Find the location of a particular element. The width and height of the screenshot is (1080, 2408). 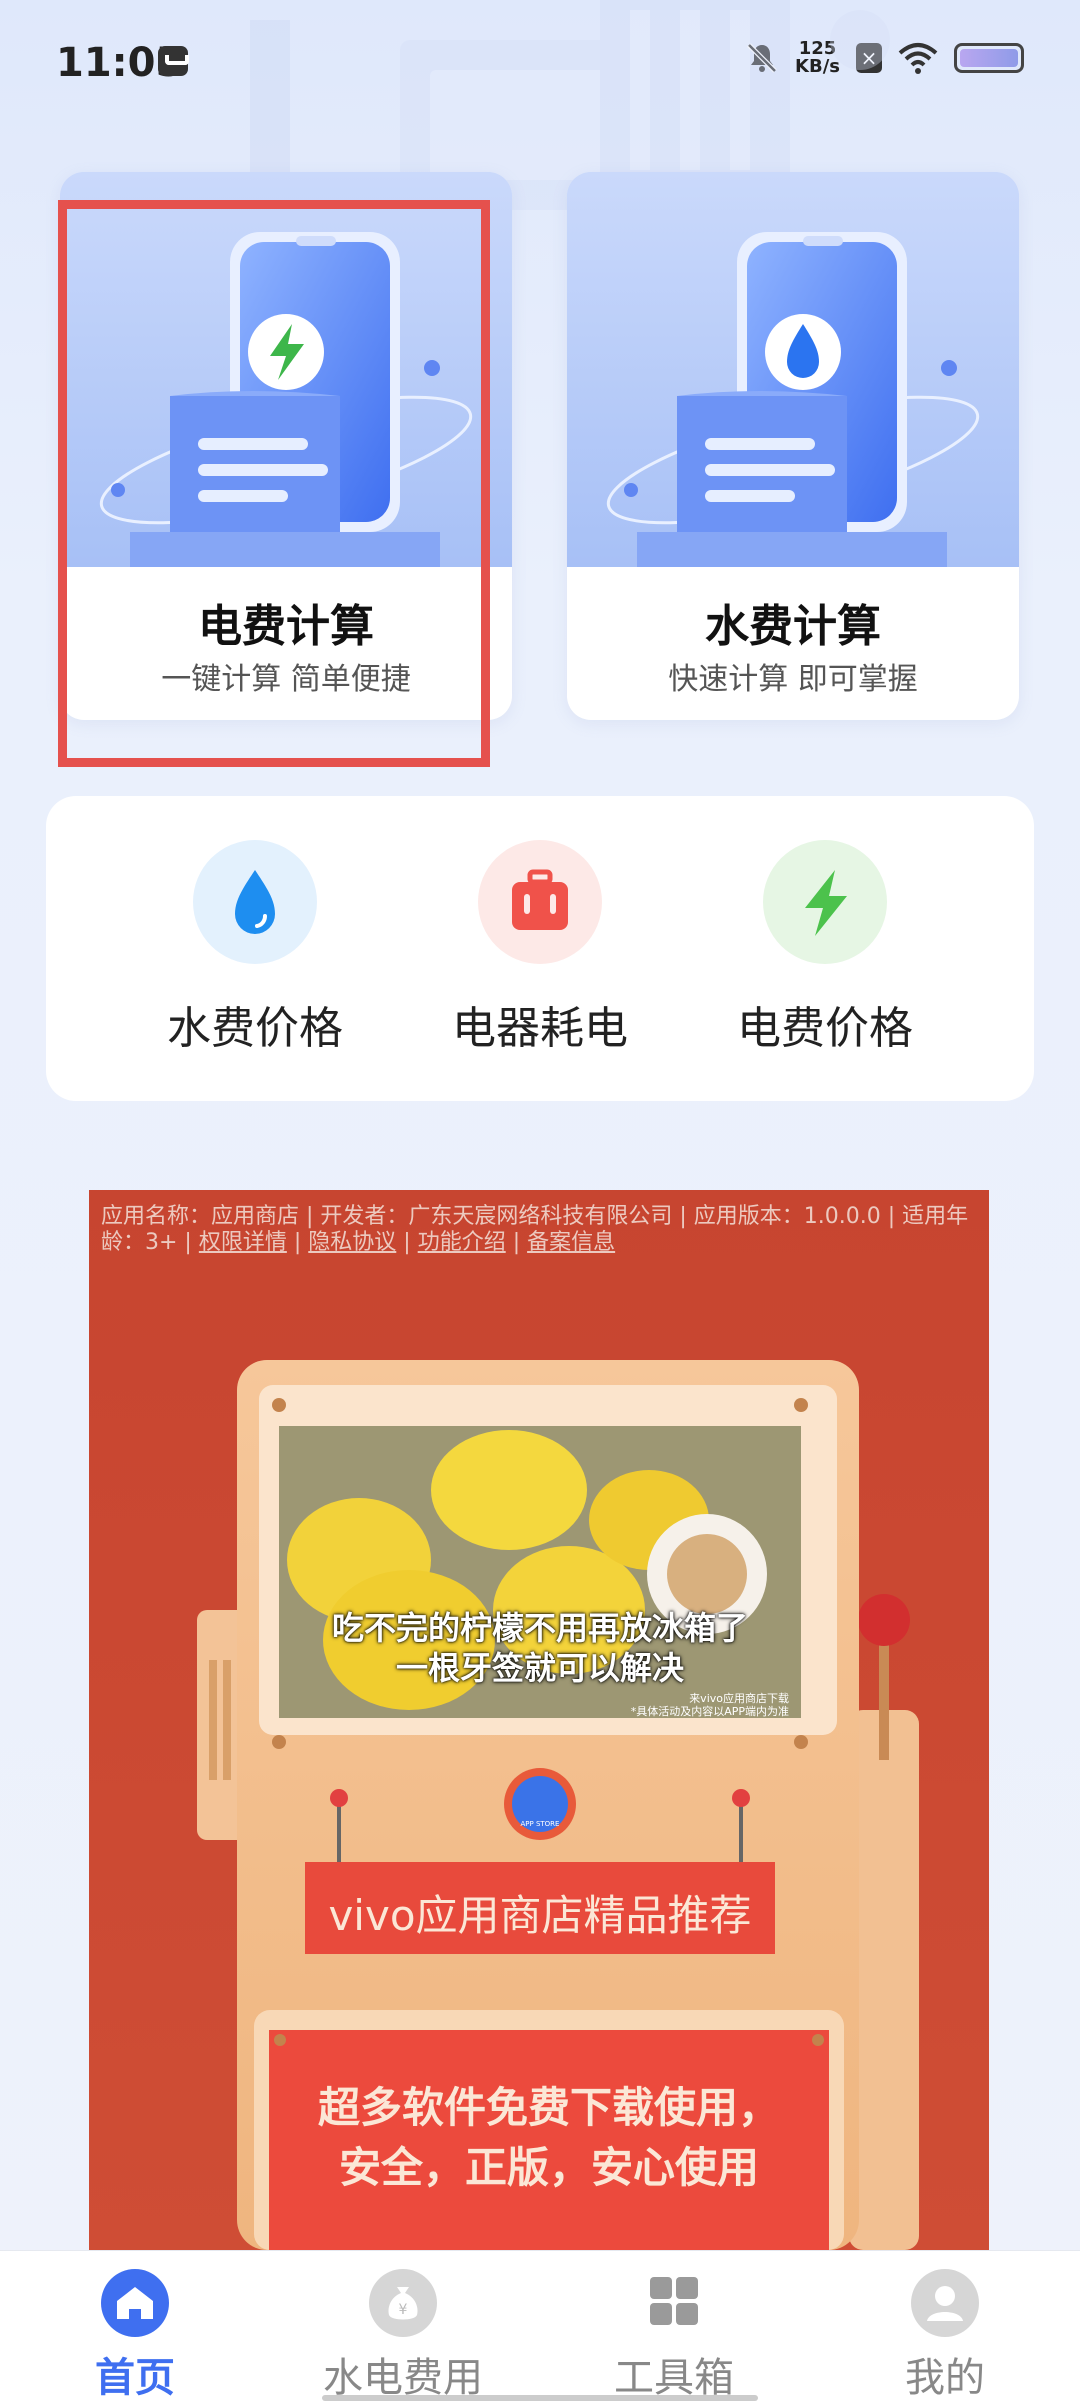

app-store-badge: APP STORE is located at coordinates (540, 1824).